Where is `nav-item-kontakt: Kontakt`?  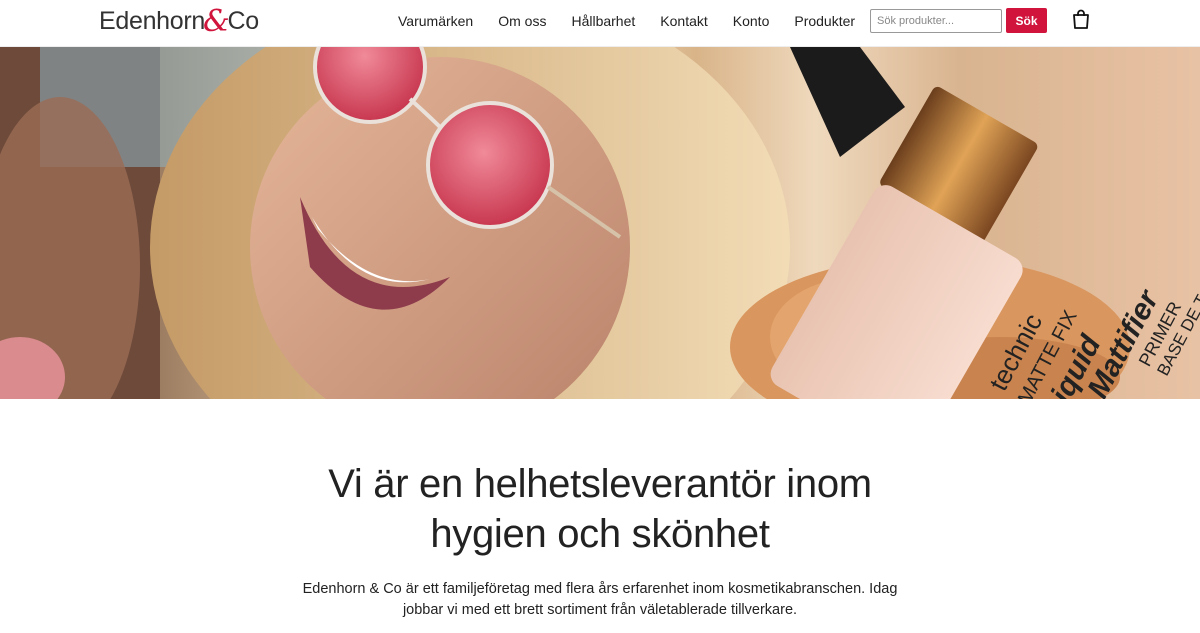 nav-item-kontakt: Kontakt is located at coordinates (683, 21).